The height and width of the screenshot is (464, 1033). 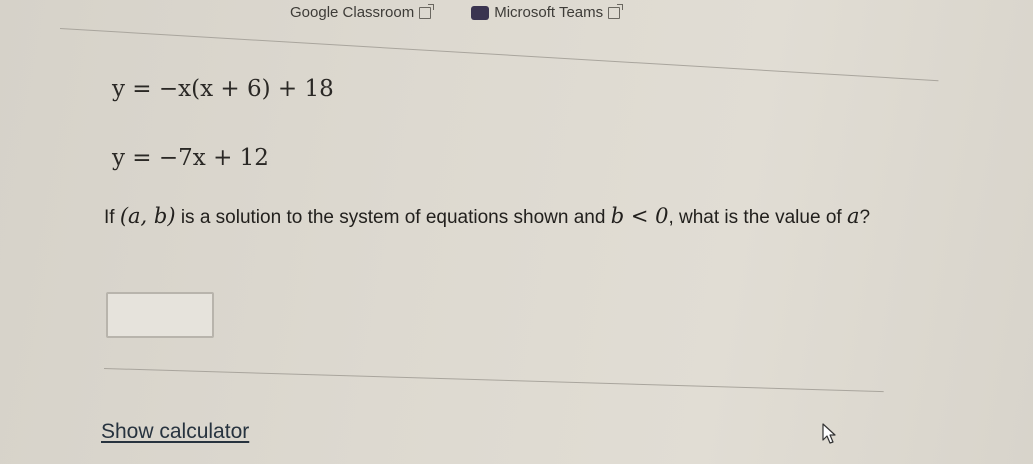 I want to click on microsoft-teams-link: Microsoft Teams, so click(x=547, y=12).